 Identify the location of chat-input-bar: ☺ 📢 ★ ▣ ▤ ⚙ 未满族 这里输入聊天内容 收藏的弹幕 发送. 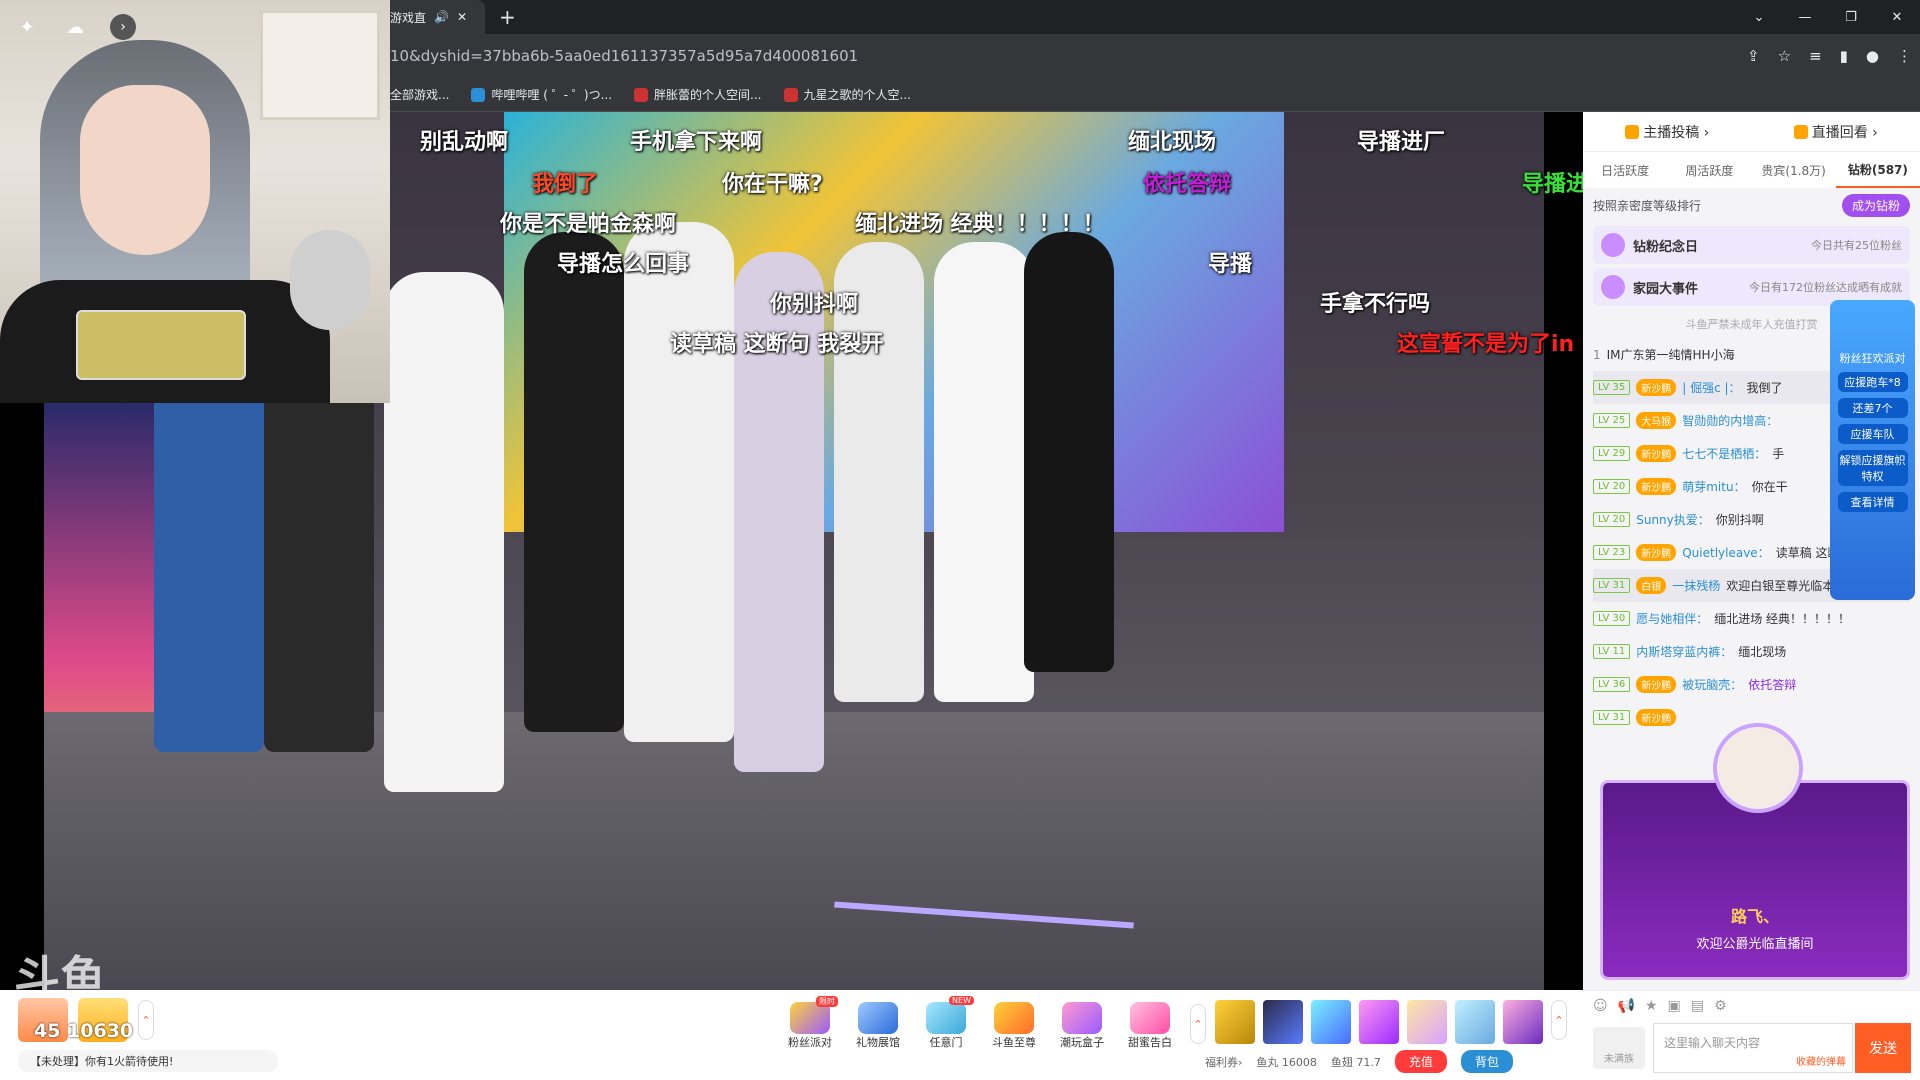
(1751, 1035).